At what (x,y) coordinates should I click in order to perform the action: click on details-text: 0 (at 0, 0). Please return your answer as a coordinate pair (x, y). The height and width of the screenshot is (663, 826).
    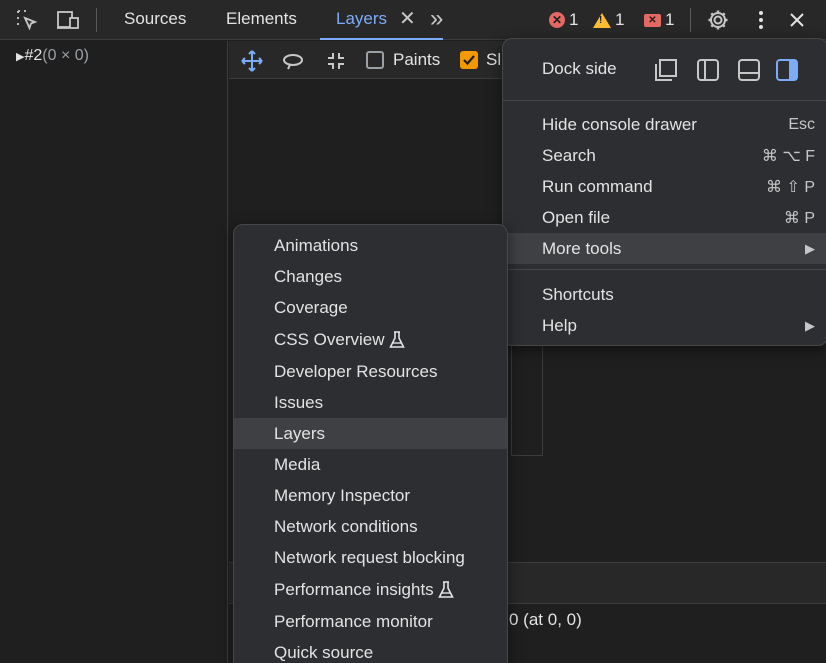
    Looking at the image, I should click on (545, 619).